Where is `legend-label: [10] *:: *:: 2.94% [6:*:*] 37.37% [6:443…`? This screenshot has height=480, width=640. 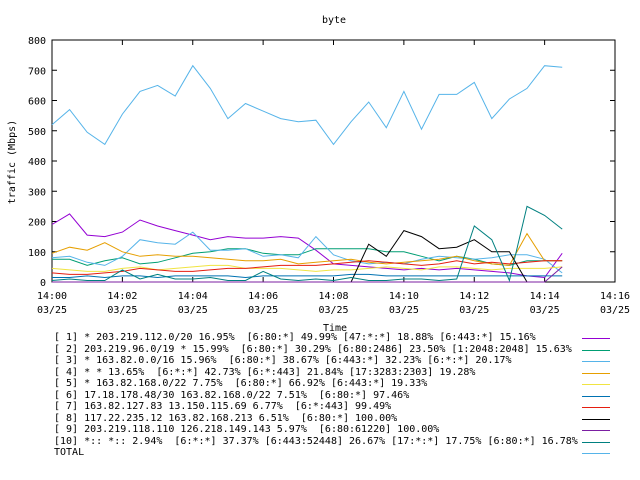
legend-label: [10] *:: *:: 2.94% [6:*:*] 37.37% [6:443… is located at coordinates (316, 441).